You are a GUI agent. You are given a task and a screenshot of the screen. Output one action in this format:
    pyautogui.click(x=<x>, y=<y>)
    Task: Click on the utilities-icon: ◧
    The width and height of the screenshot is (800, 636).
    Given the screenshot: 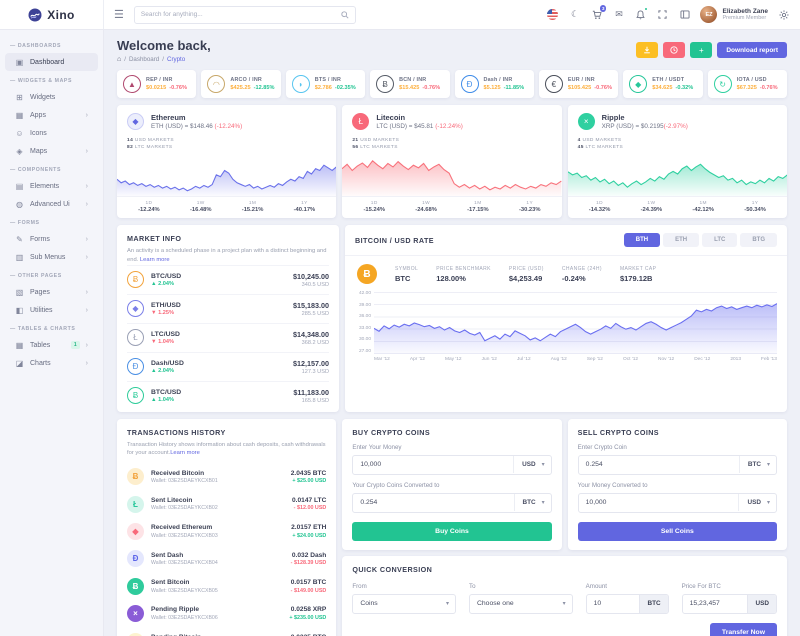 What is the action you would take?
    pyautogui.click(x=19, y=310)
    